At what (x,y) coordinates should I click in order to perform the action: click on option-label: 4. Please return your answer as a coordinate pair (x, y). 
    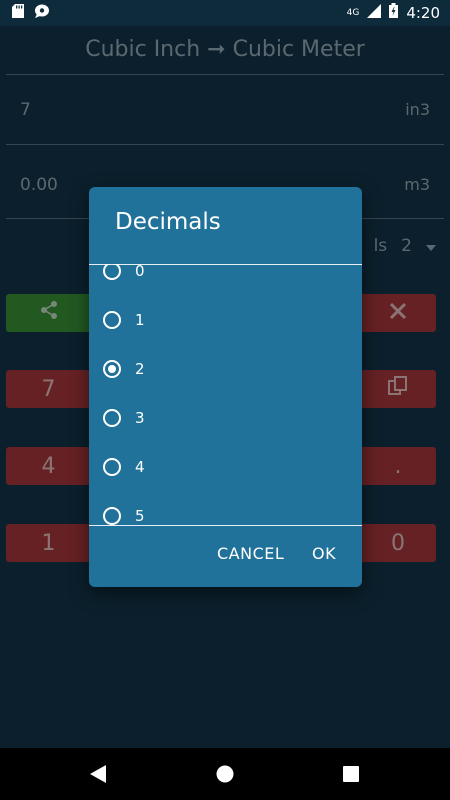
    Looking at the image, I should click on (140, 466).